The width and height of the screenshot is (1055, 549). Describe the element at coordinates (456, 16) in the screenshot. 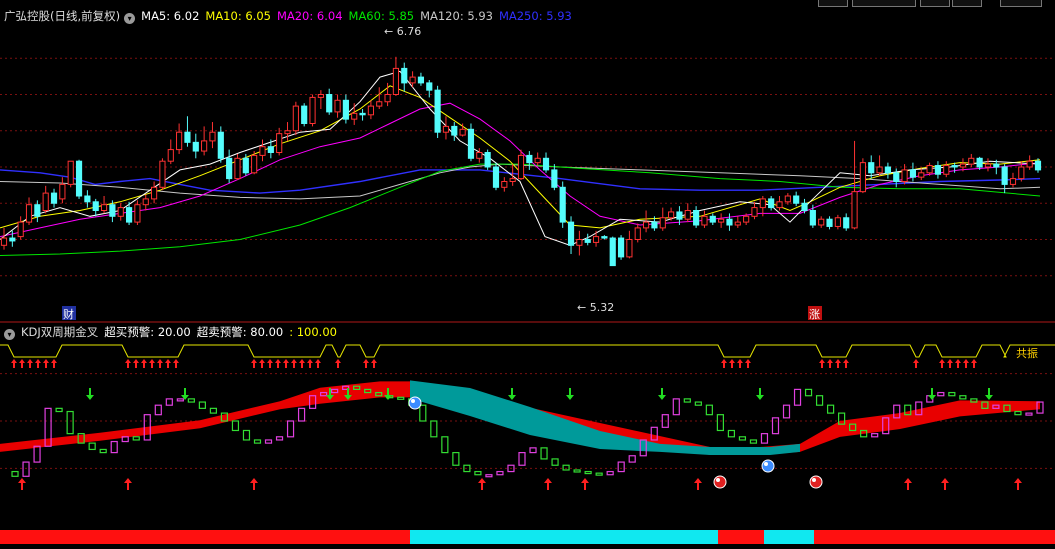

I see `ma-legend-item: MA120: 5.93` at that location.